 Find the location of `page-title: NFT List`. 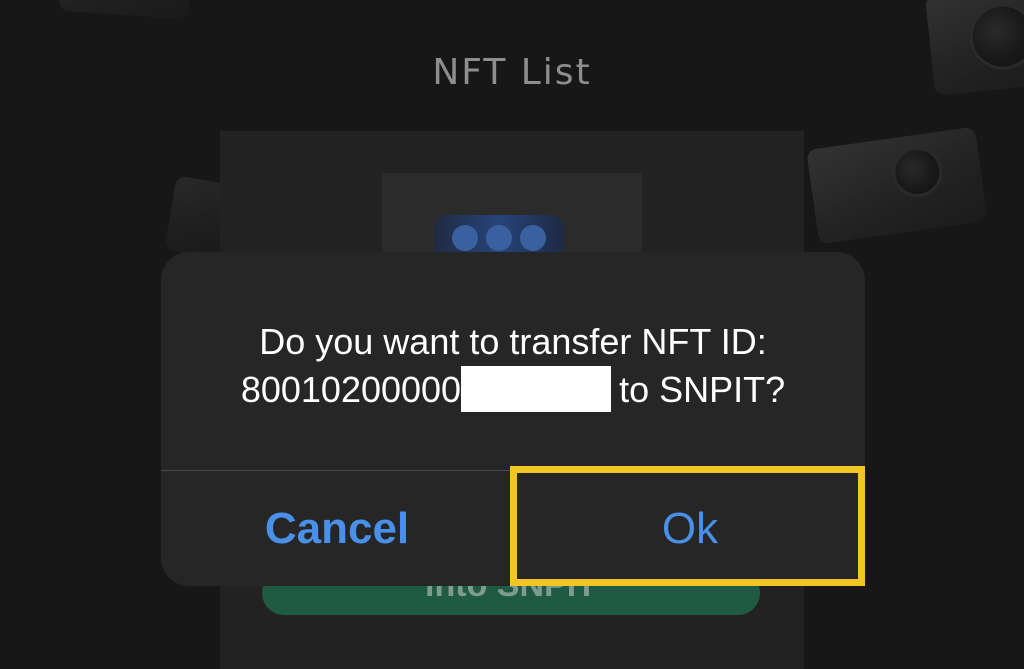

page-title: NFT List is located at coordinates (512, 72).